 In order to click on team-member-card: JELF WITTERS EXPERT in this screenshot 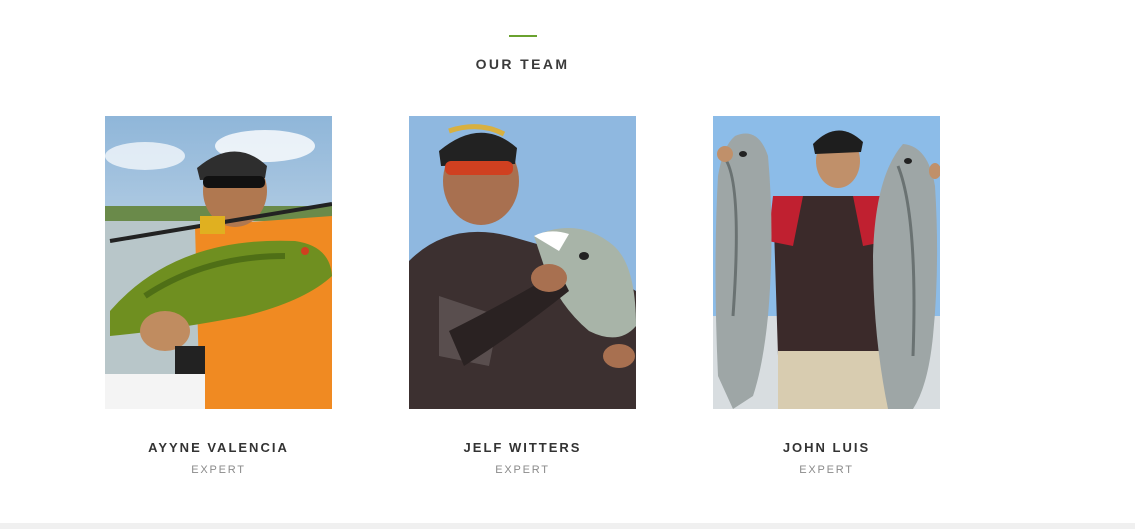, I will do `click(522, 296)`.